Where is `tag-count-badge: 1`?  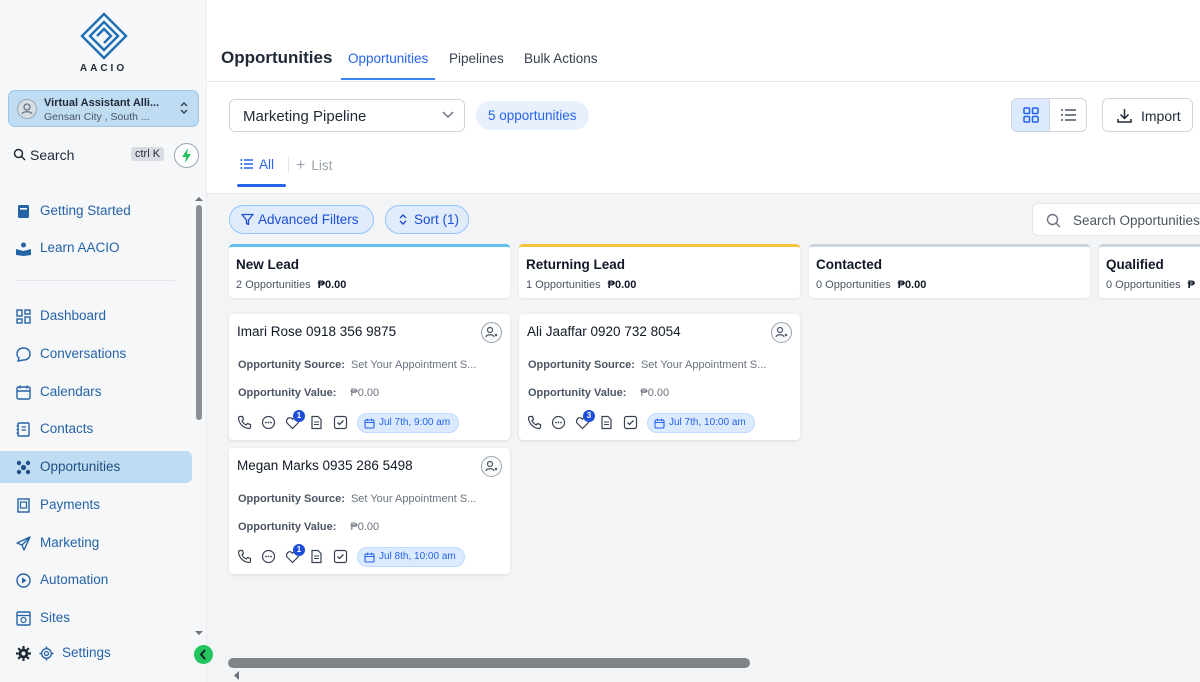 tag-count-badge: 1 is located at coordinates (299, 550).